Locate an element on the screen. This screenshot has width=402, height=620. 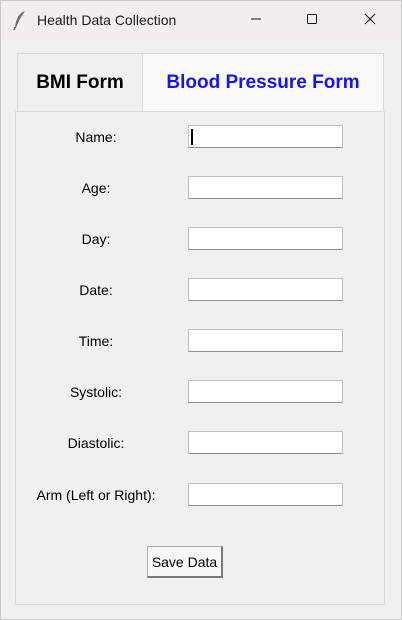
feather-pen-icon is located at coordinates (20, 20).